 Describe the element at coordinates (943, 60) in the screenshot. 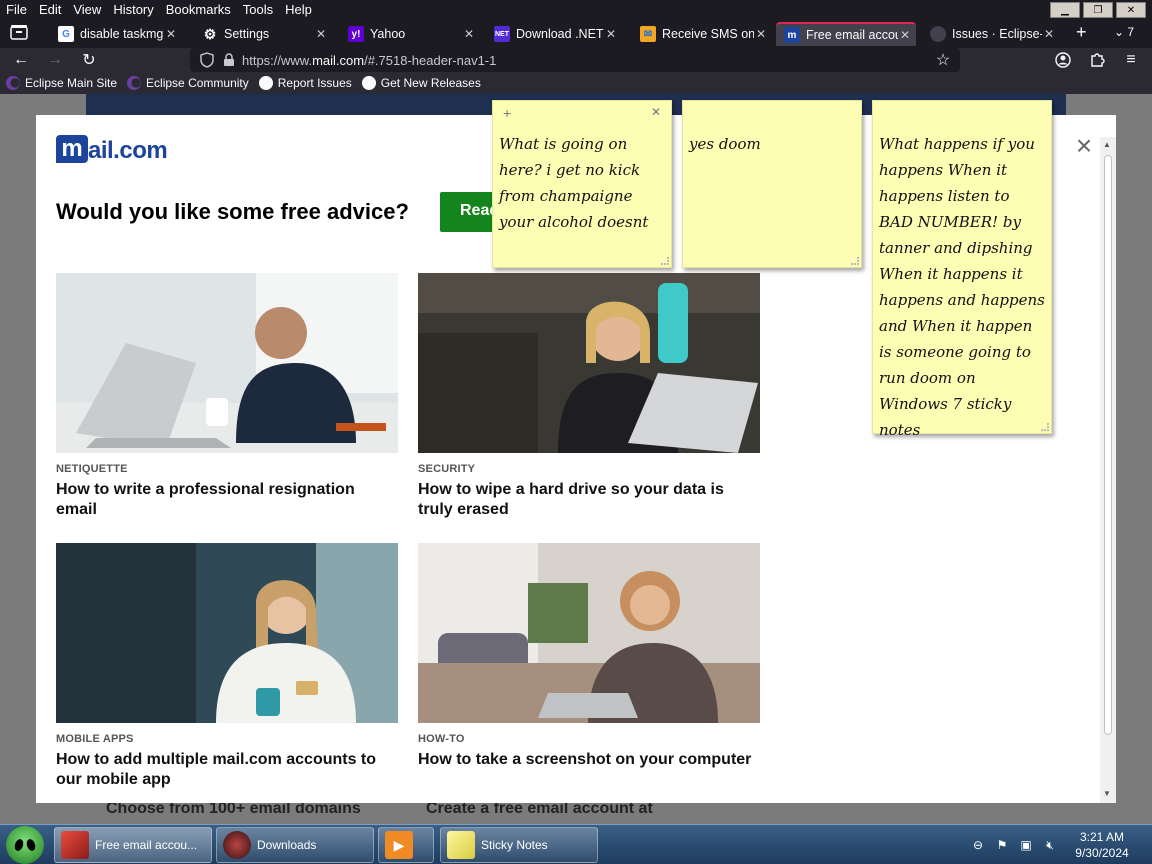

I see `bookmark-star-icon: ☆` at that location.